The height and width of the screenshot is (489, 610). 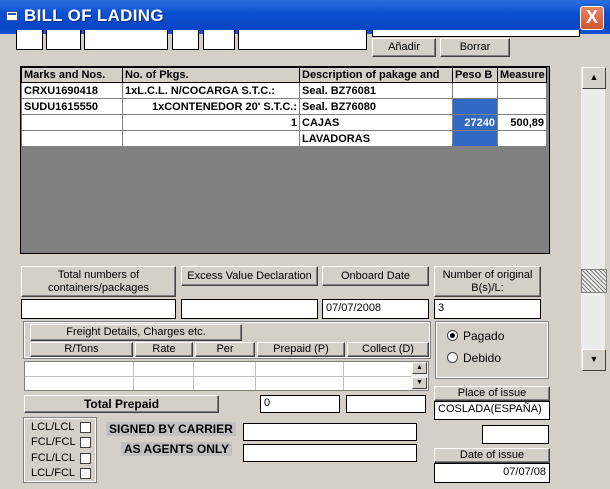 What do you see at coordinates (483, 336) in the screenshot?
I see `pagado-label: Pagado` at bounding box center [483, 336].